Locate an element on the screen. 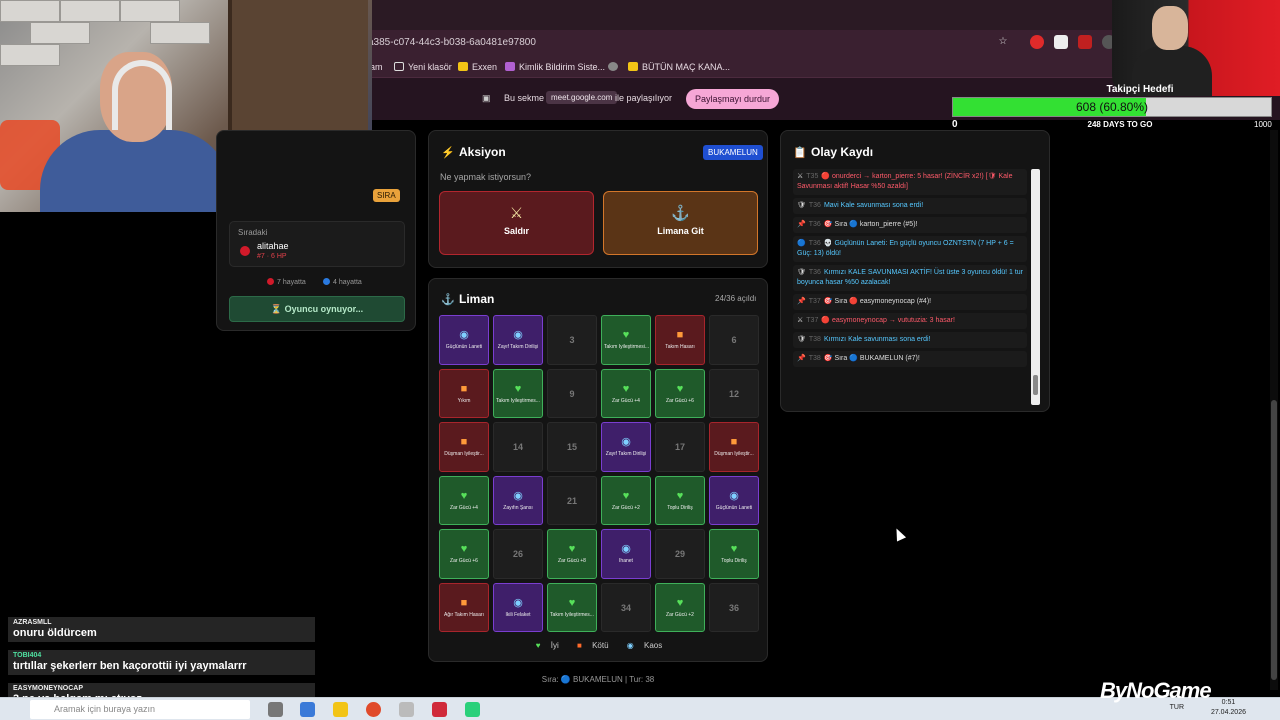 Image resolution: width=1280 pixels, height=720 pixels. port-cell-number: 6 is located at coordinates (734, 340).